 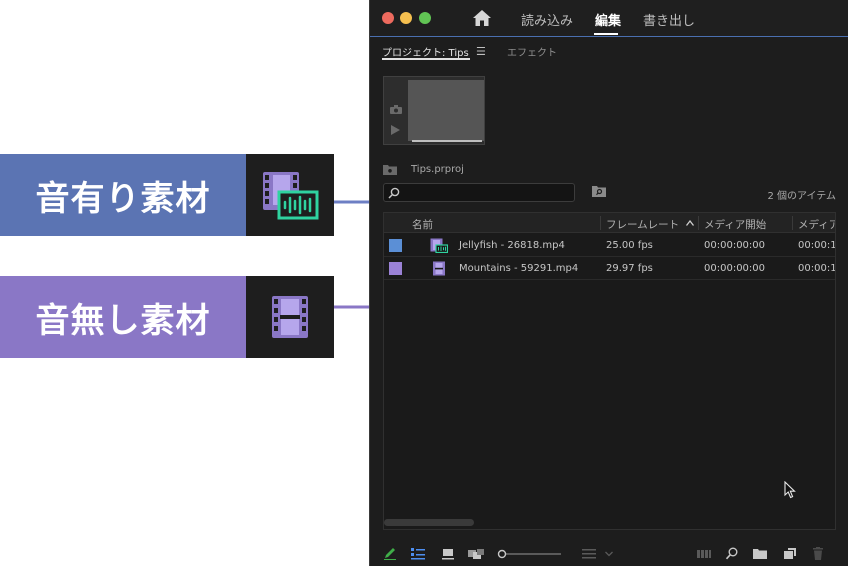 I want to click on close-window-button, so click(x=388, y=18).